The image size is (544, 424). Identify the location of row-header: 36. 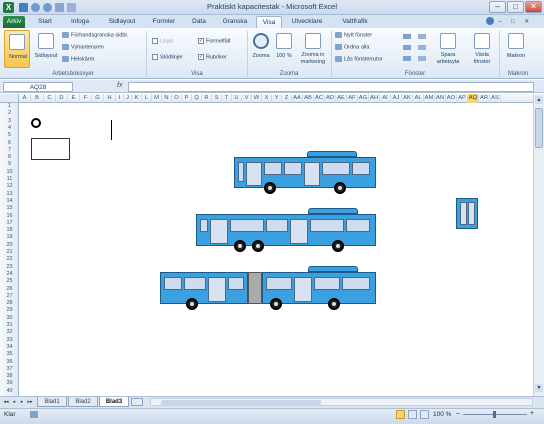
(9, 362).